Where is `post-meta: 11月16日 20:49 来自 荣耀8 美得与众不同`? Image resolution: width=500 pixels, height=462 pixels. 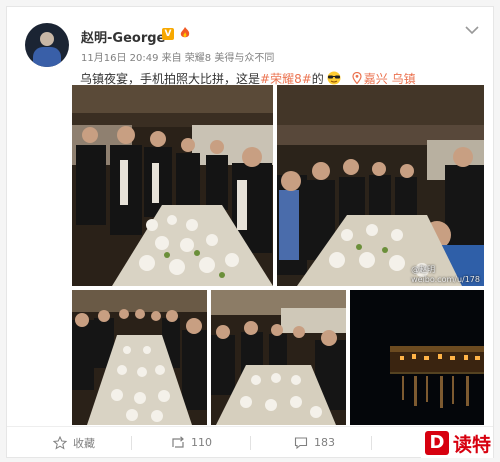
post-meta: 11月16日 20:49 来自 荣耀8 美得与众不同 is located at coordinates (178, 58).